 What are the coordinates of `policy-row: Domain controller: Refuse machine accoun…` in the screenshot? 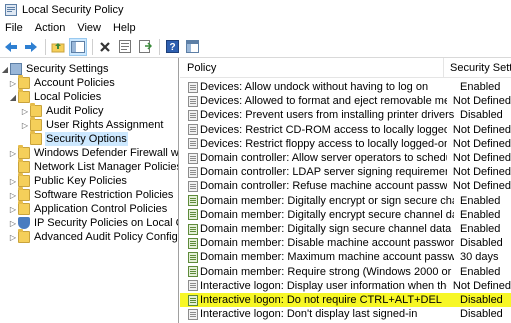 It's located at (345, 186).